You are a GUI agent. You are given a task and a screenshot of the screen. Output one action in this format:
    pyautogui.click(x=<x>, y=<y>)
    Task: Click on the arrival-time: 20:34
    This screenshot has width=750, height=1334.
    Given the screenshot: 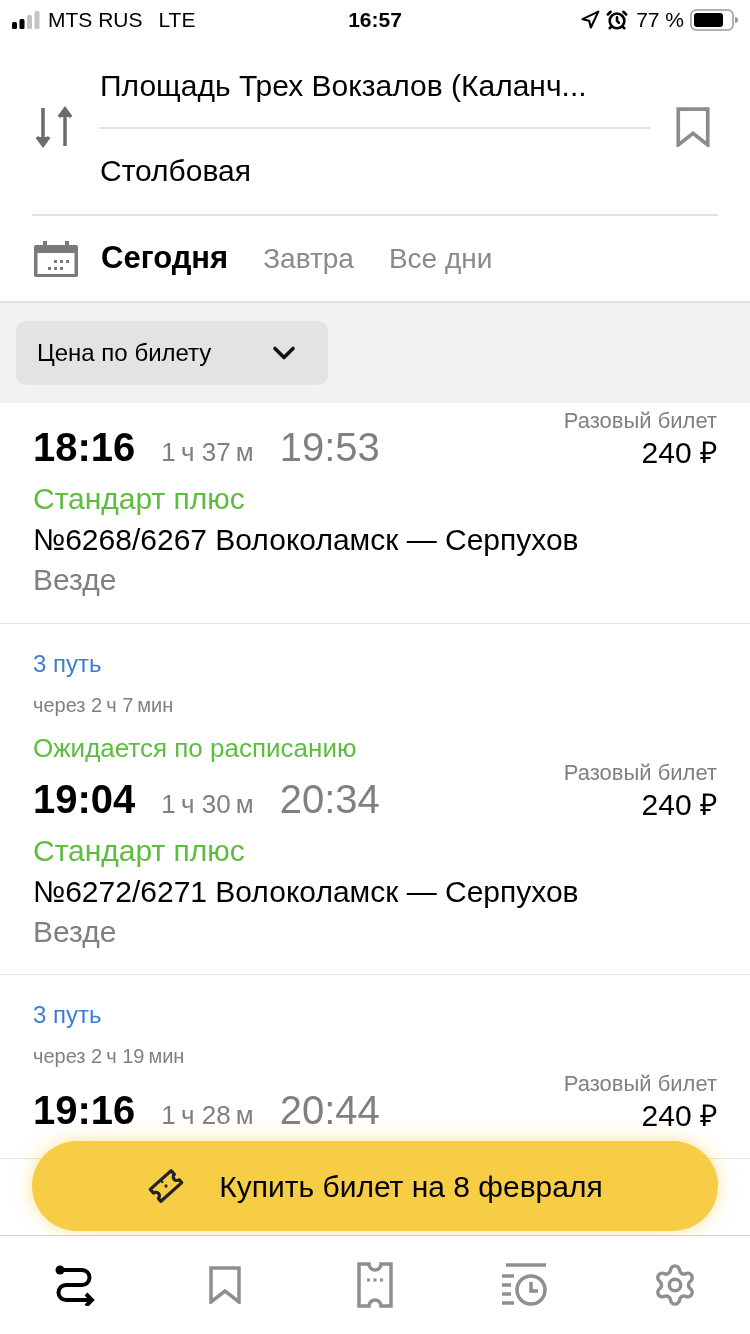 What is the action you would take?
    pyautogui.click(x=329, y=799)
    